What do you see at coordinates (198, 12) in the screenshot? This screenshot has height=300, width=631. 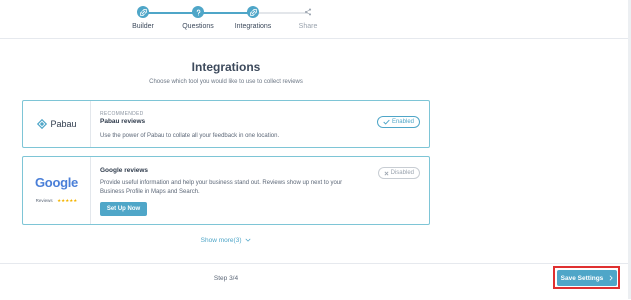 I see `question-icon` at bounding box center [198, 12].